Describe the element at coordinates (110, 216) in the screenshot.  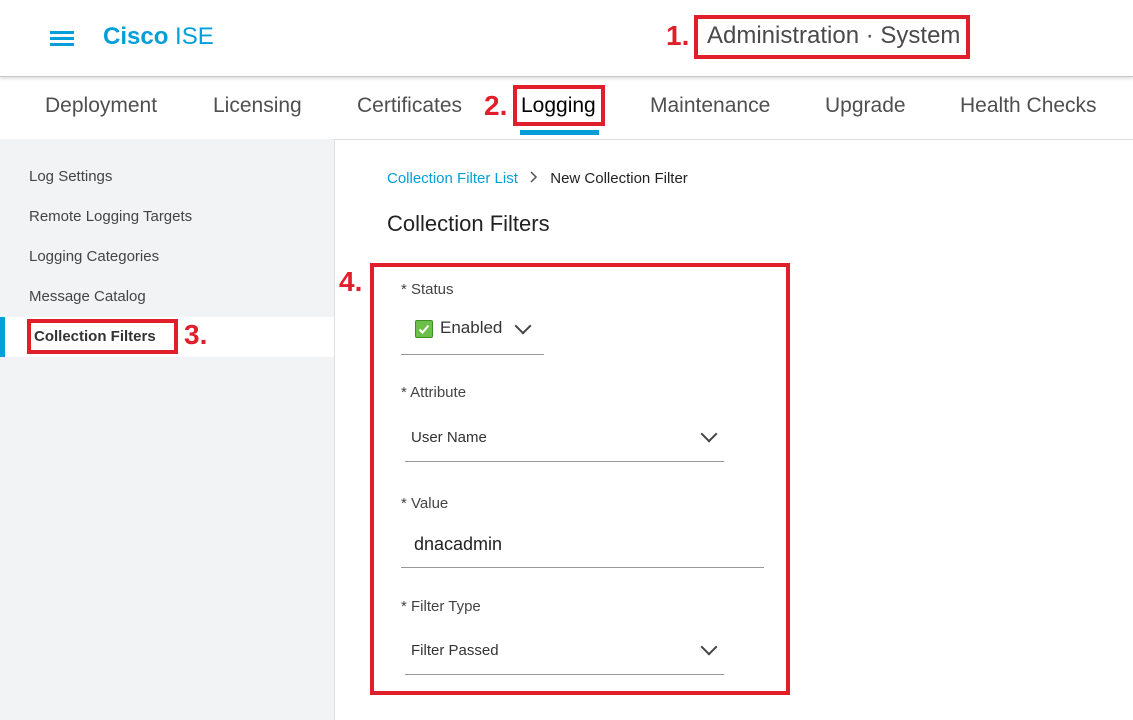
I see `sidebar-item-remote-logging-targets: Remote Logging Targets` at that location.